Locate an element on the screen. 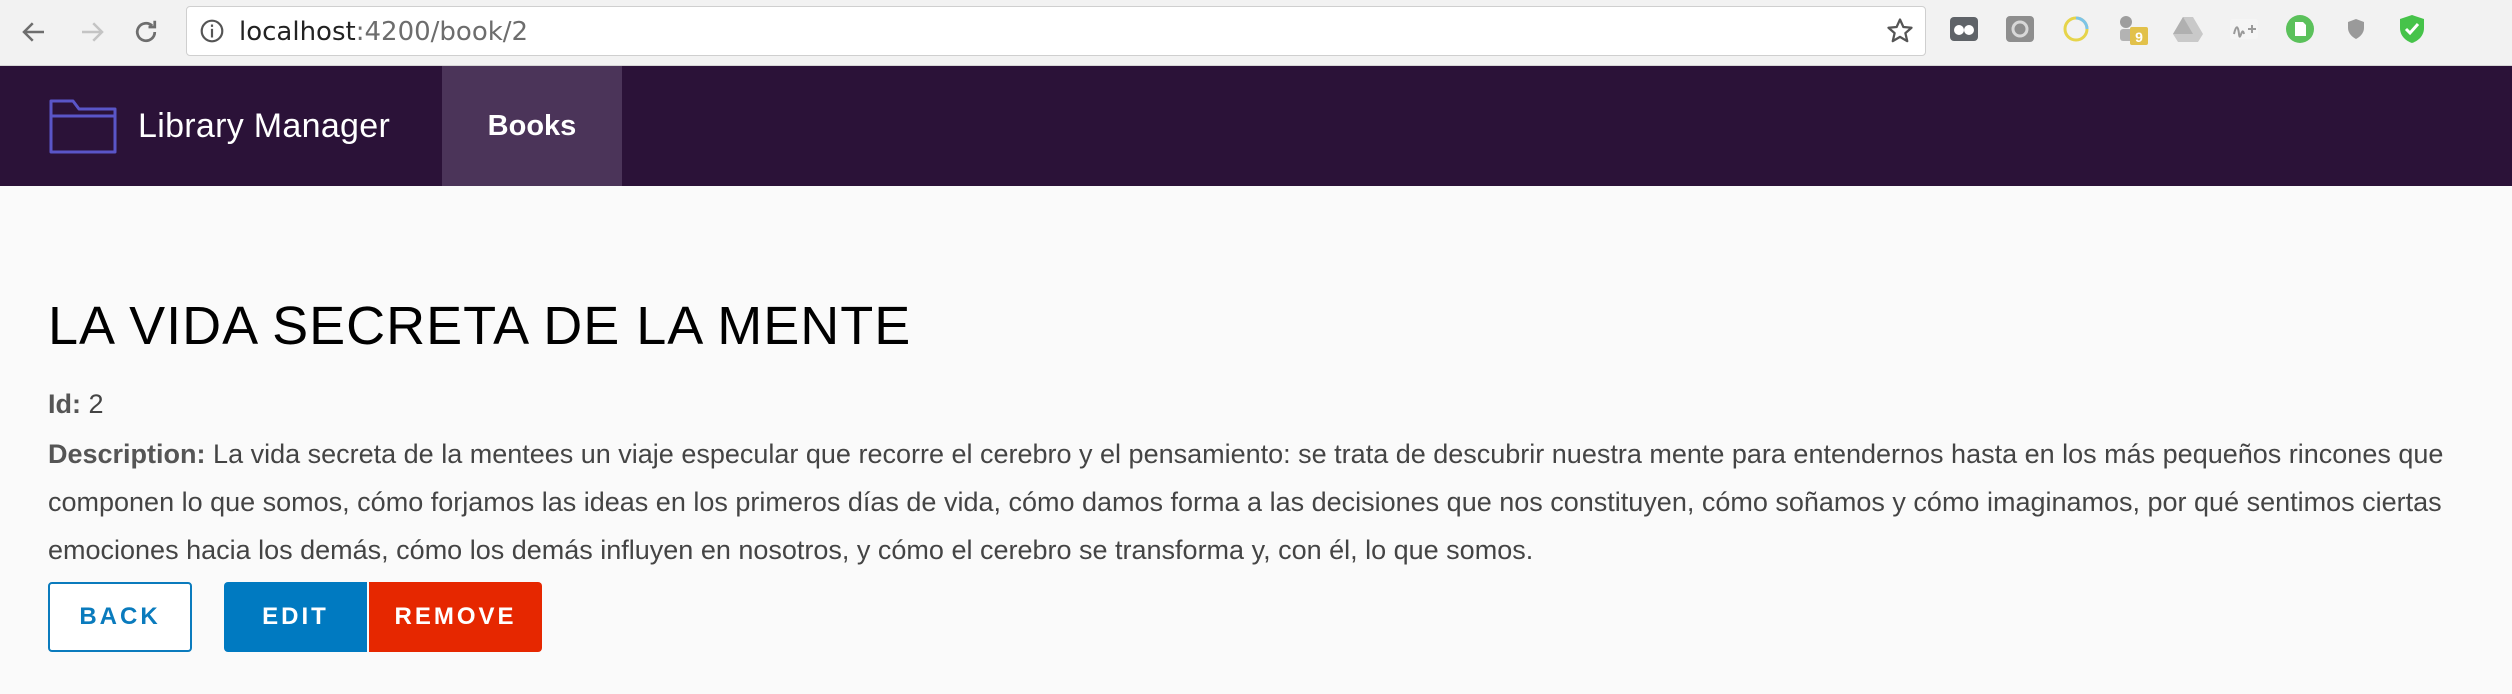 Image resolution: width=2512 pixels, height=694 pixels. browser-toolbar: localhost:4200/book/2 9 is located at coordinates (1256, 33).